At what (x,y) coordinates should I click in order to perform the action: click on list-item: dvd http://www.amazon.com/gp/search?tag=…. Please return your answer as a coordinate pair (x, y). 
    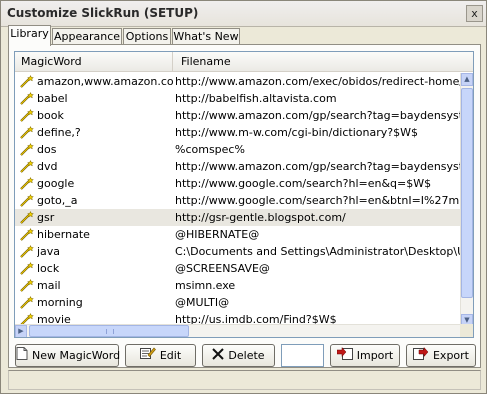
    Looking at the image, I should click on (237, 166).